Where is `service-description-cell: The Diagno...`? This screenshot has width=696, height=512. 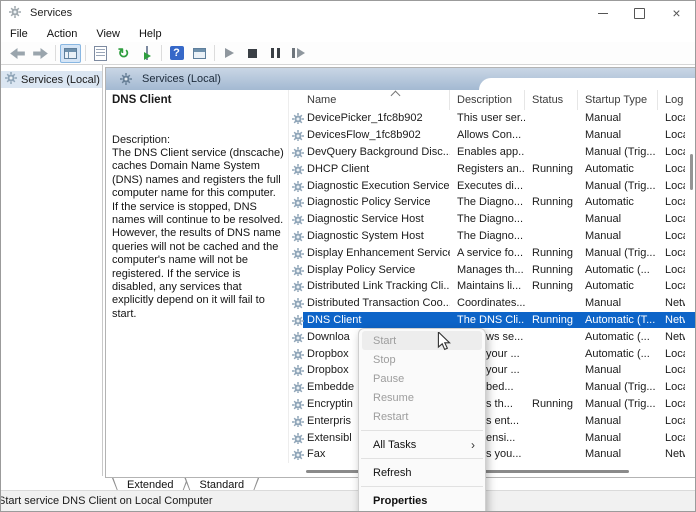 service-description-cell: The Diagno... is located at coordinates (490, 235).